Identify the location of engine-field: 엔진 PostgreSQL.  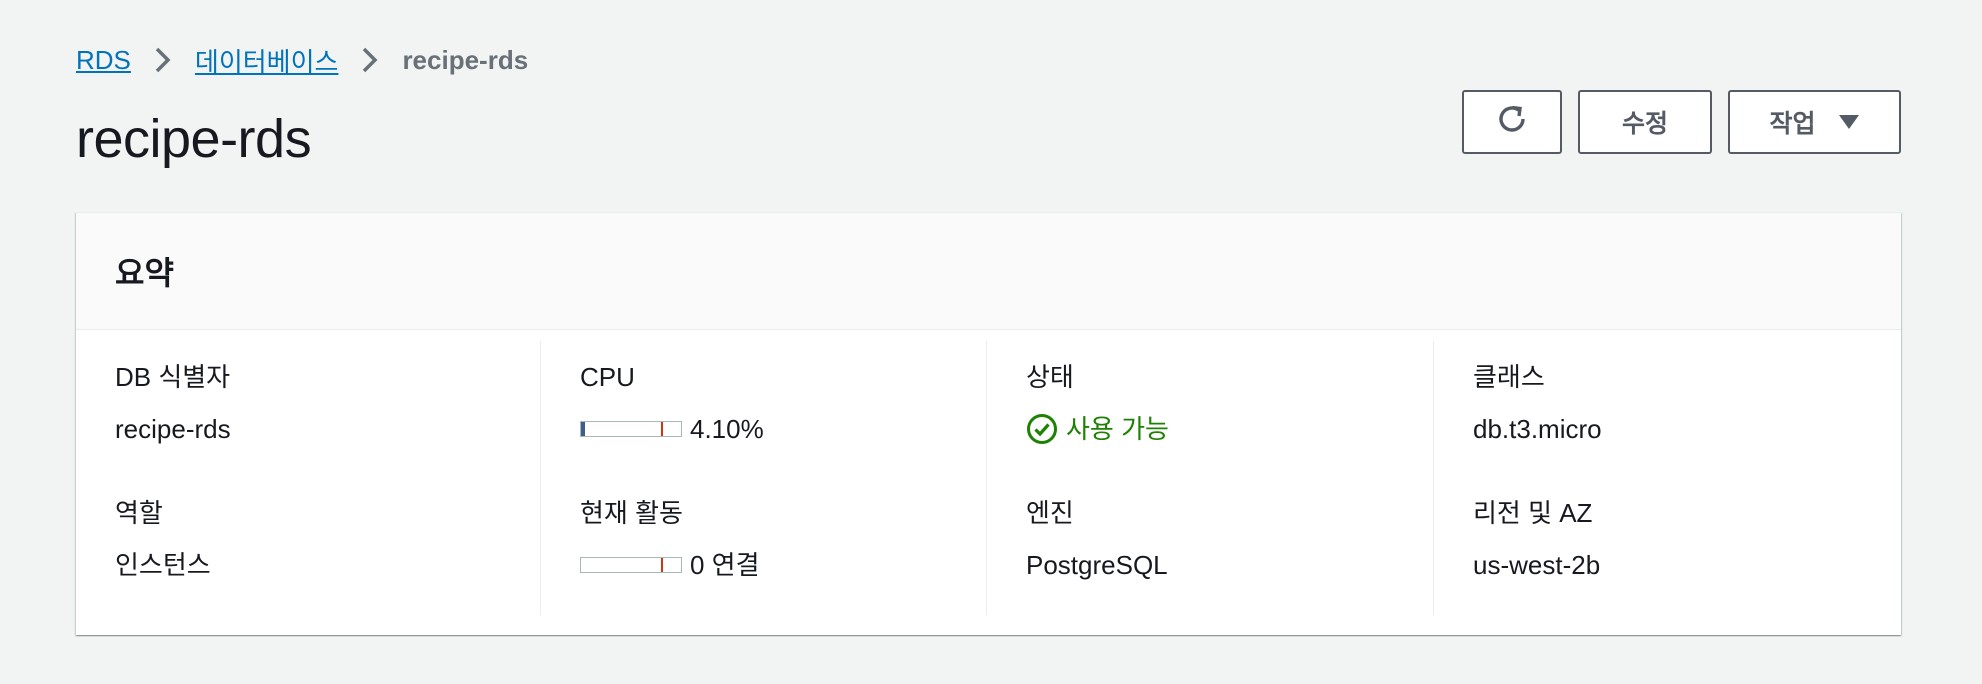
(1229, 545).